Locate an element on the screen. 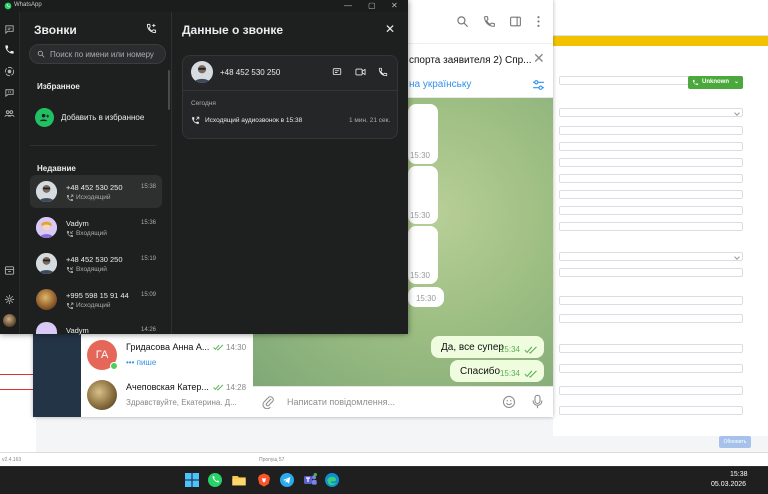  profile-avatar is located at coordinates (9, 320).